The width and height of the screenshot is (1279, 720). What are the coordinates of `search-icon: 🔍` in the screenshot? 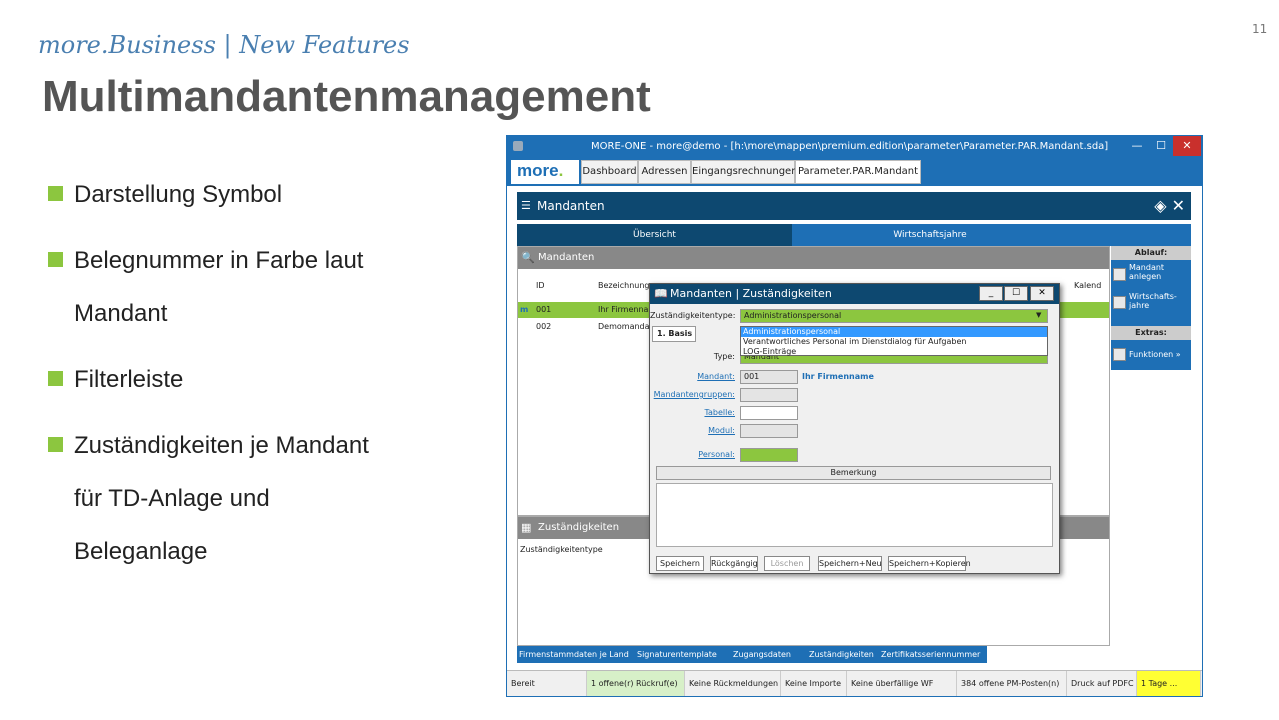 It's located at (528, 258).